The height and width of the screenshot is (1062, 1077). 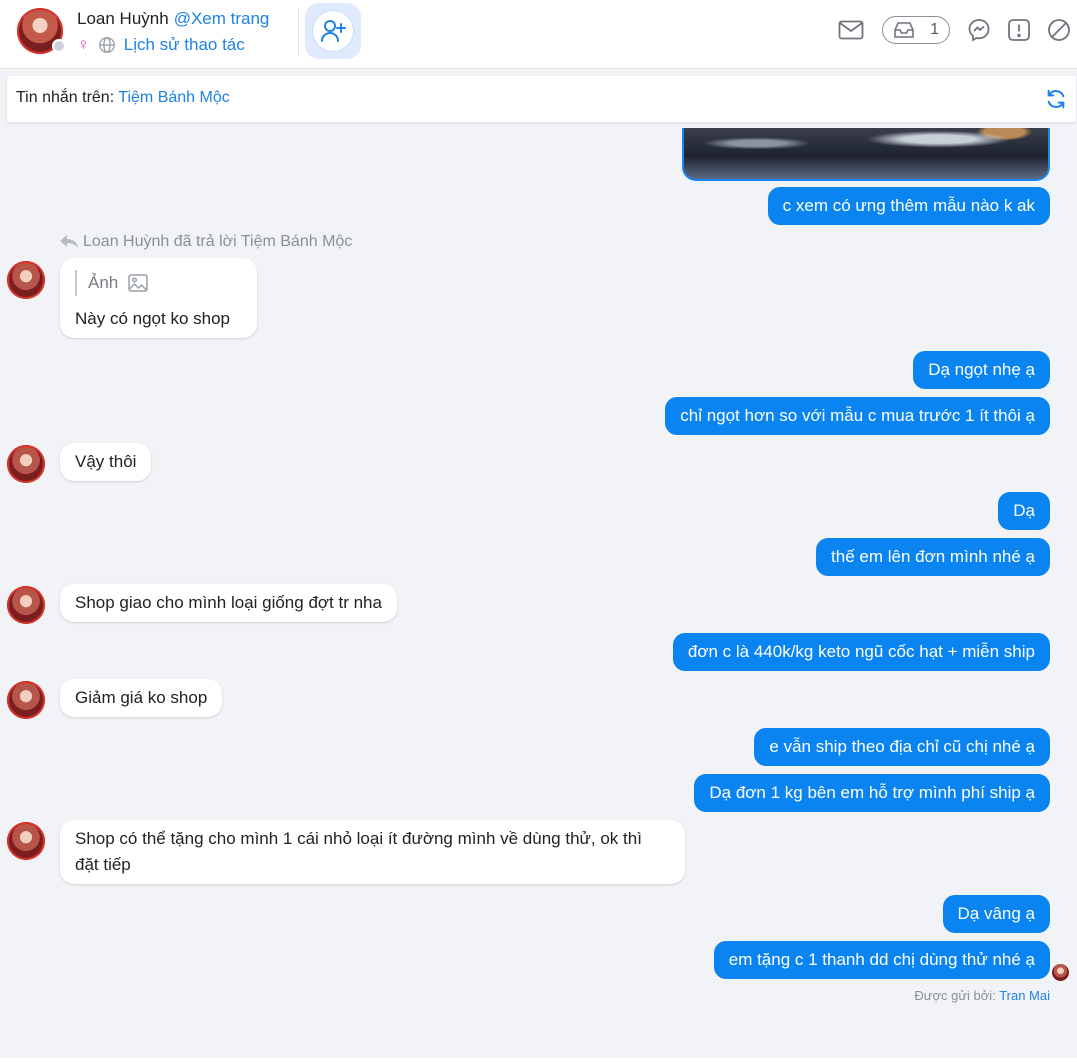 What do you see at coordinates (957, 995) in the screenshot?
I see `sent-by-label: Được gửi bởi:` at bounding box center [957, 995].